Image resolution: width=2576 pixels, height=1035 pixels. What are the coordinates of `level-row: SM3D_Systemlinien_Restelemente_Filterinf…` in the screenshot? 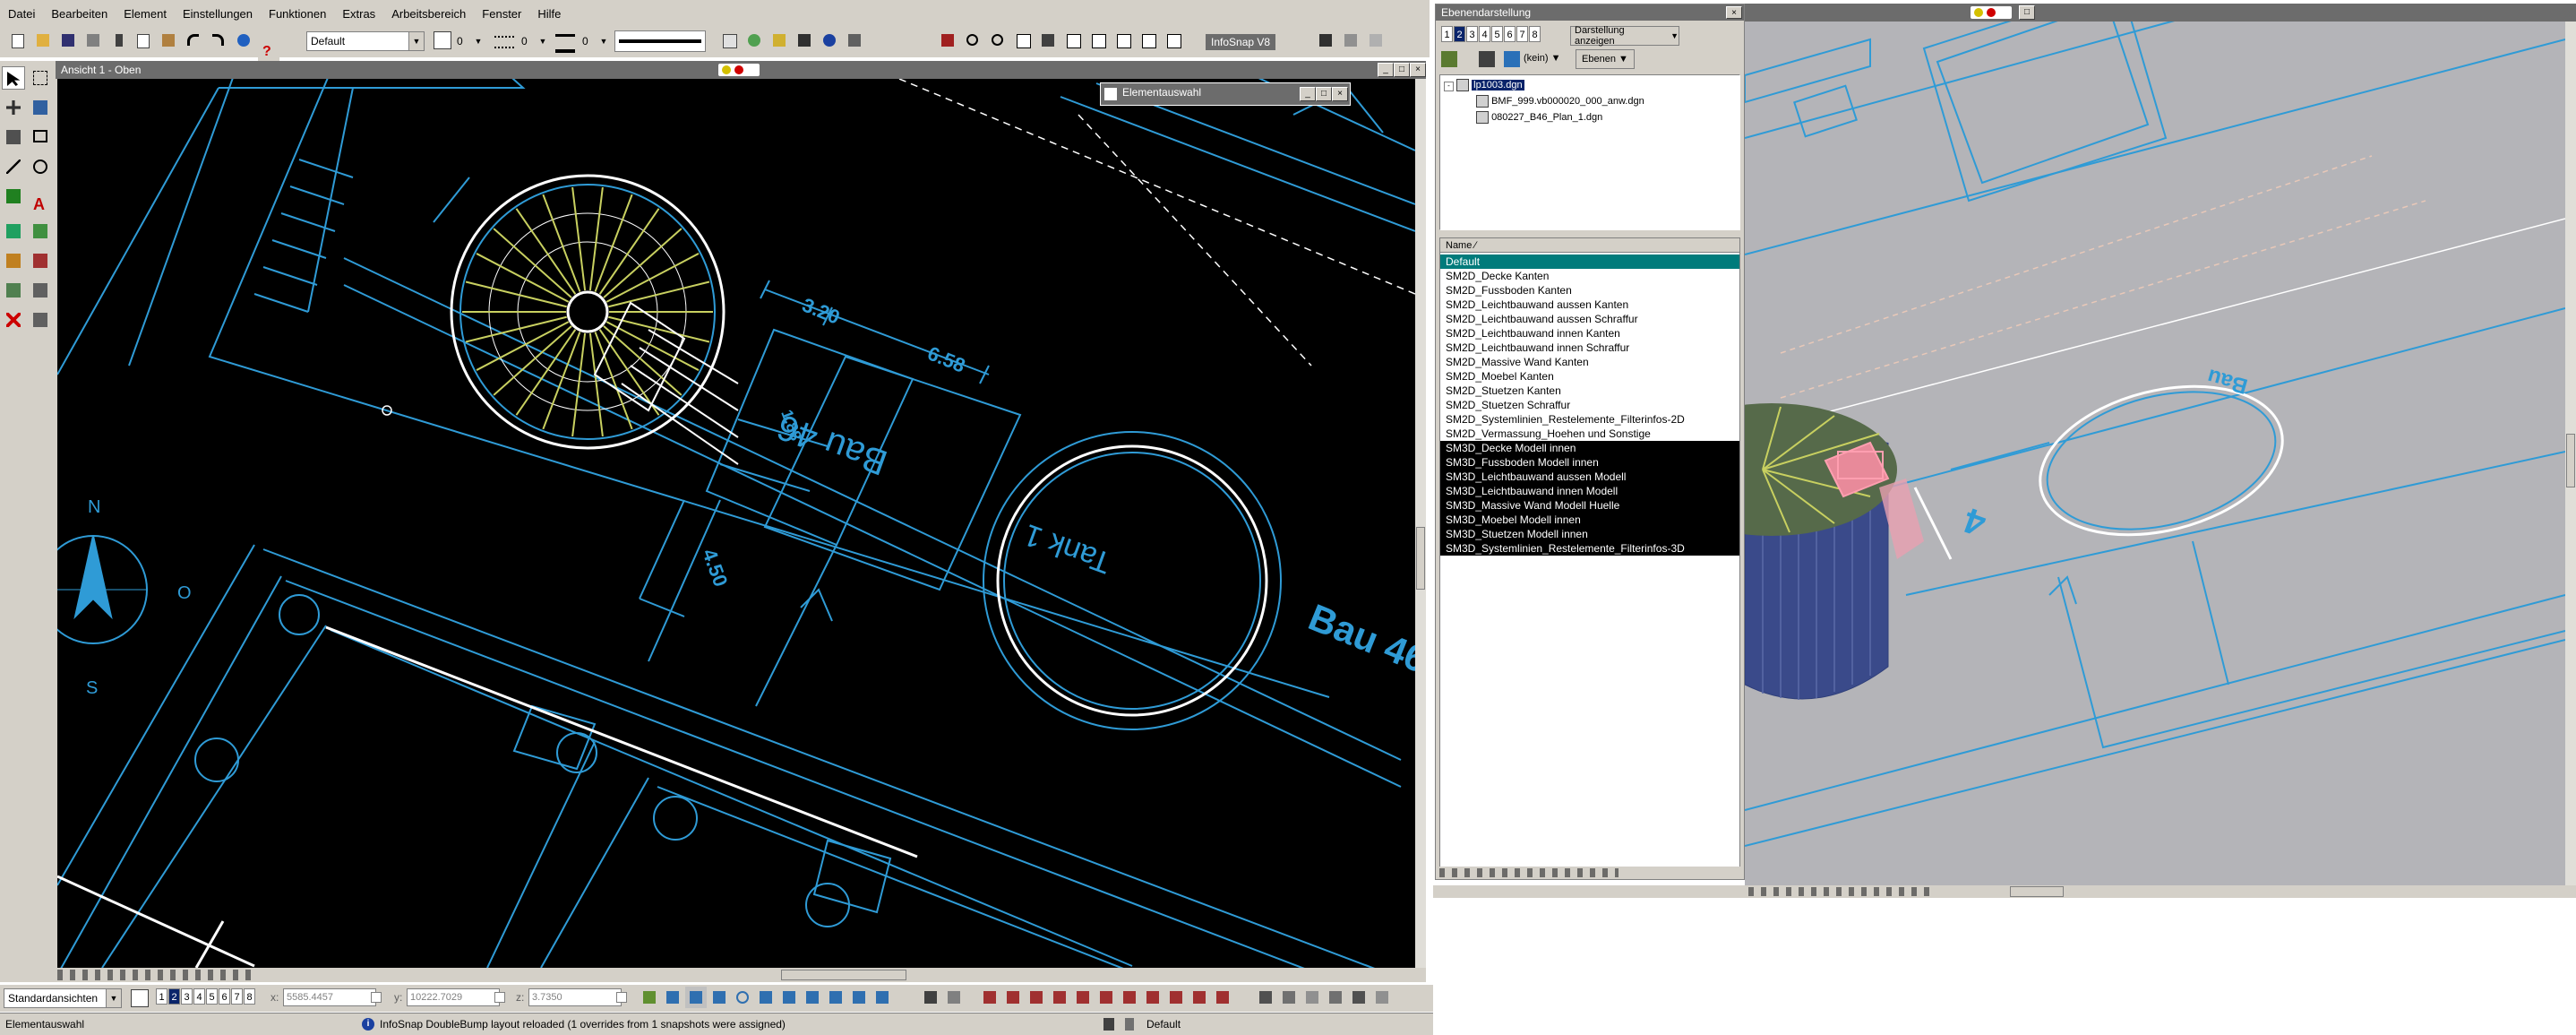 It's located at (1589, 548).